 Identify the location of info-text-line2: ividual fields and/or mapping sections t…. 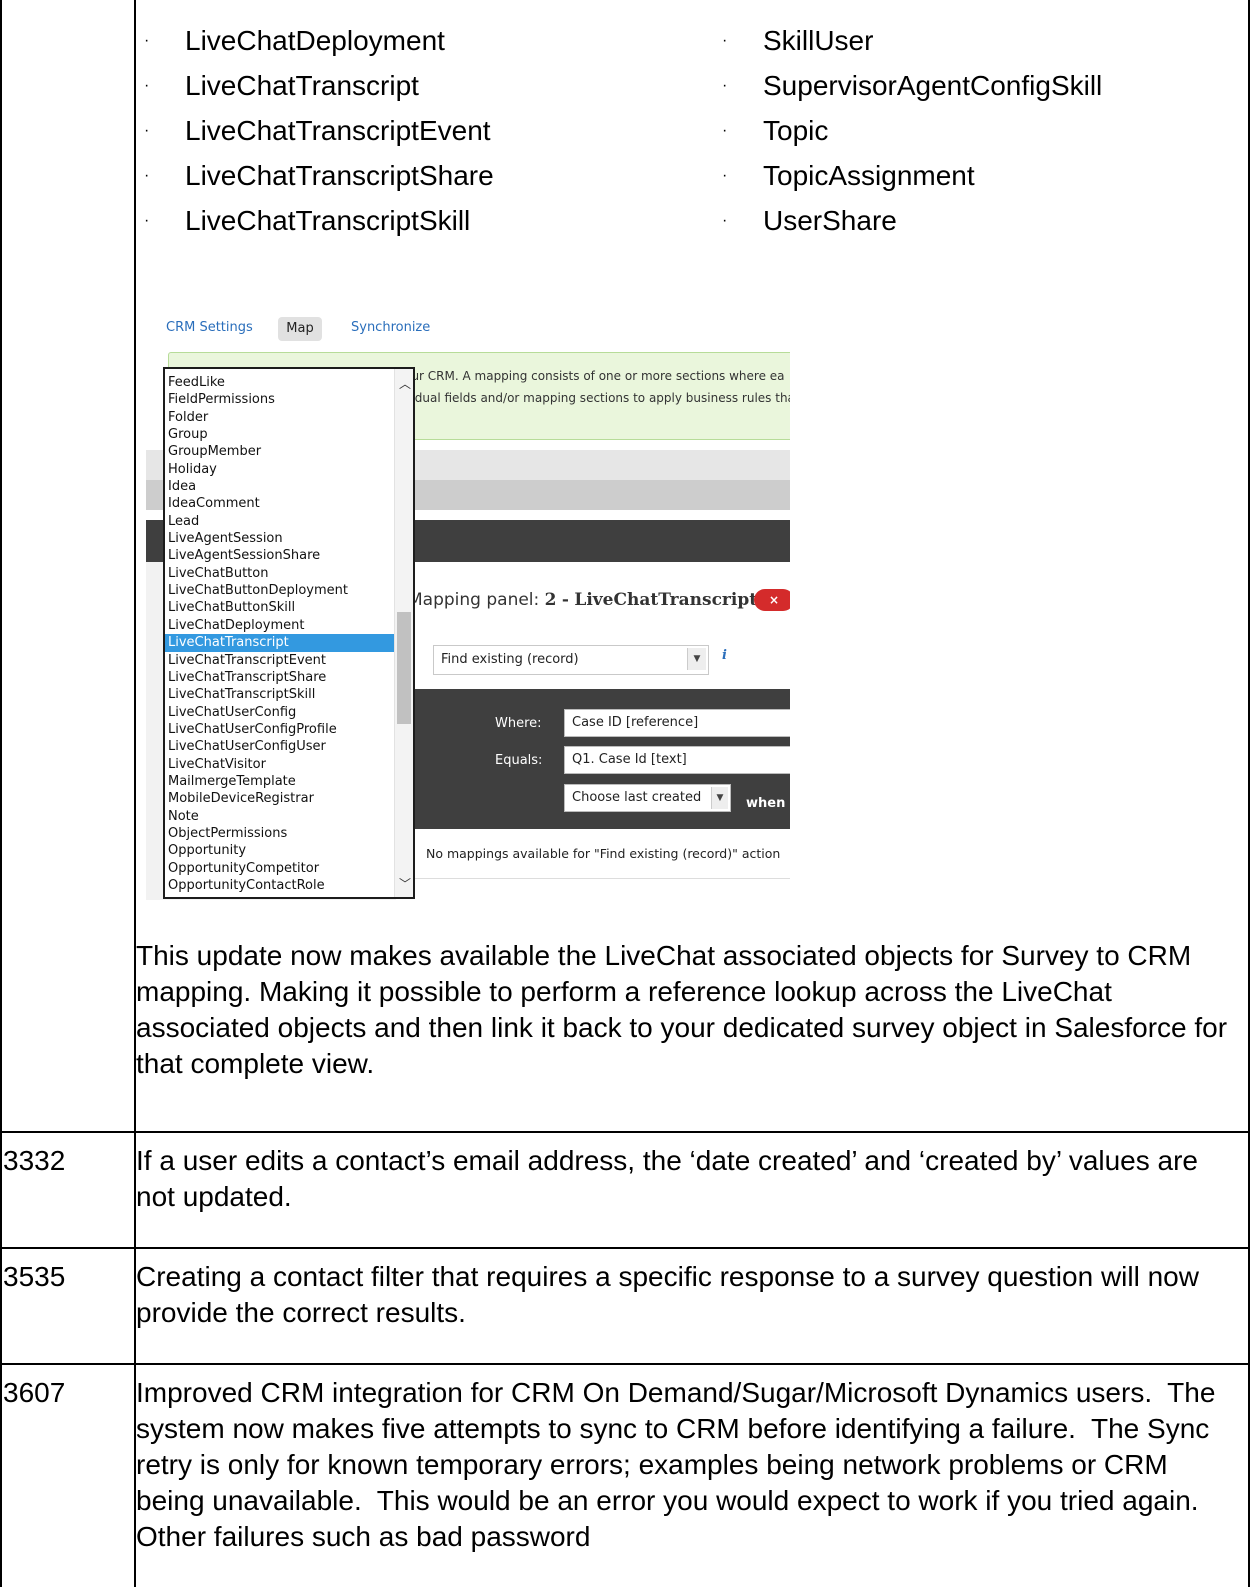
(595, 398).